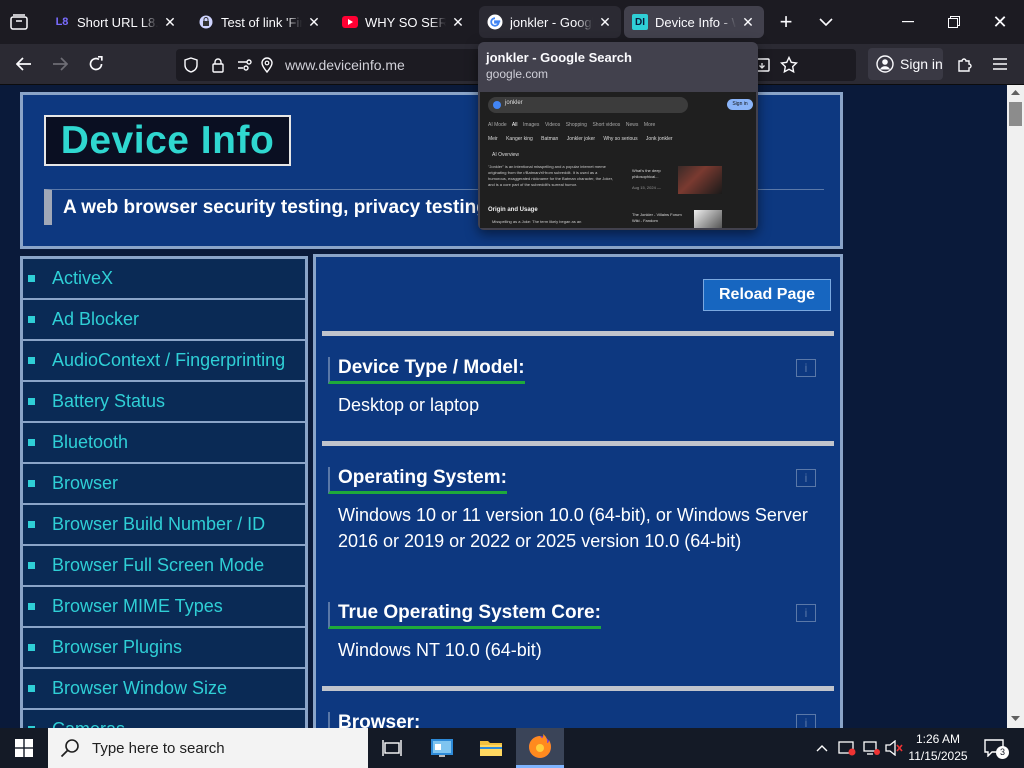 The width and height of the screenshot is (1024, 768). Describe the element at coordinates (218, 65) in the screenshot. I see `lock-icon` at that location.